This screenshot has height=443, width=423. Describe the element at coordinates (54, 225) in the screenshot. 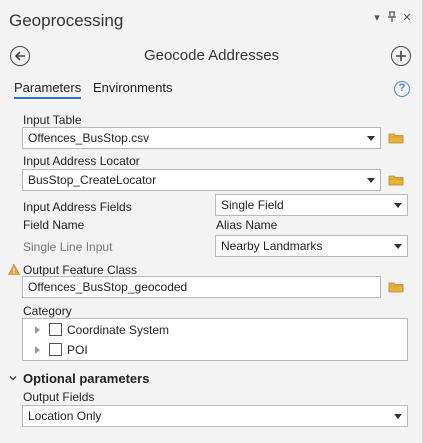

I see `field-name-header: Field Name` at that location.